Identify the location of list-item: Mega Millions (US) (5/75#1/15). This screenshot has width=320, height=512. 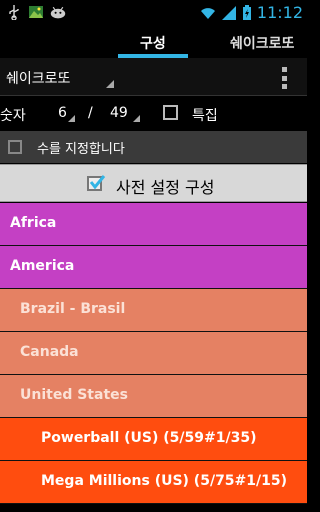
(153, 482).